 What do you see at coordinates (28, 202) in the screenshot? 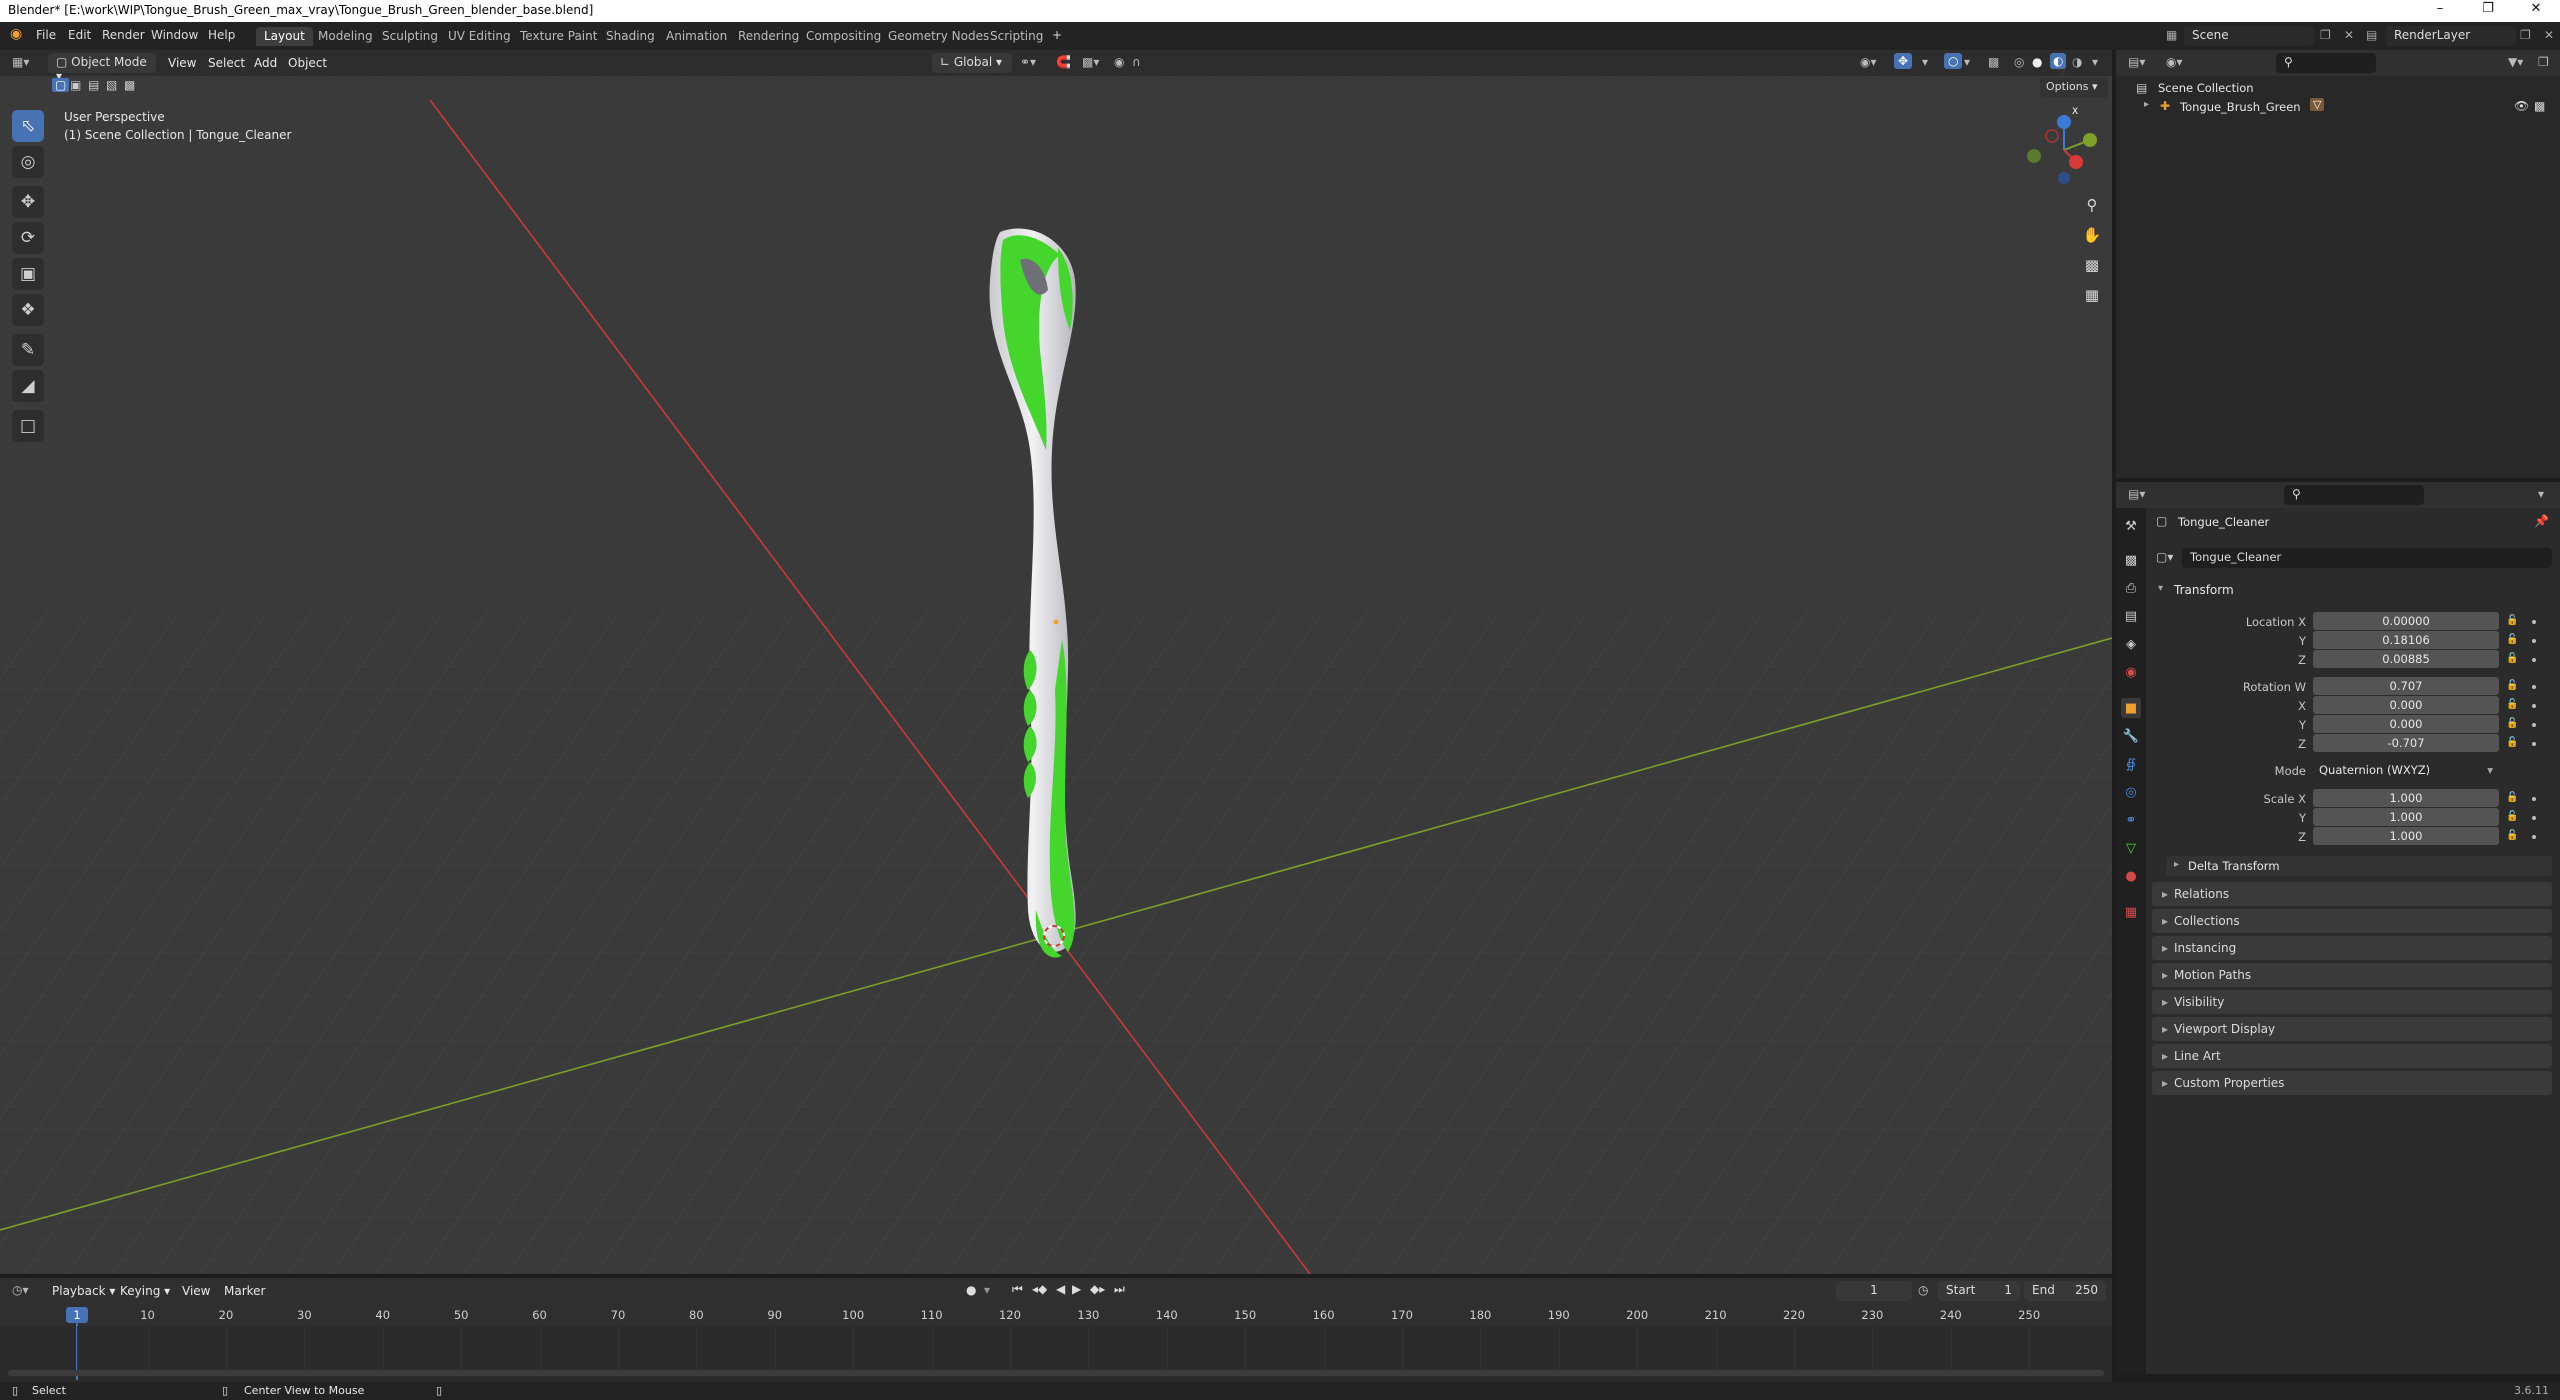
I see `move-tool-icon: ✥` at bounding box center [28, 202].